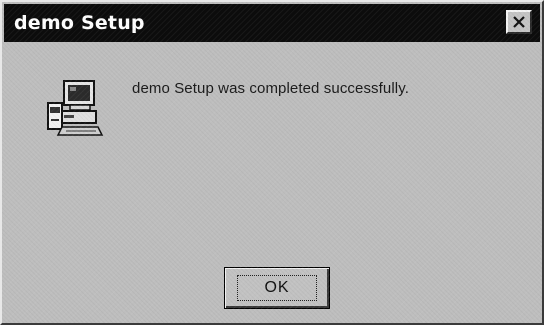 This screenshot has height=325, width=544. Describe the element at coordinates (270, 88) in the screenshot. I see `completion-message: demo Setup was completed successfully.` at that location.